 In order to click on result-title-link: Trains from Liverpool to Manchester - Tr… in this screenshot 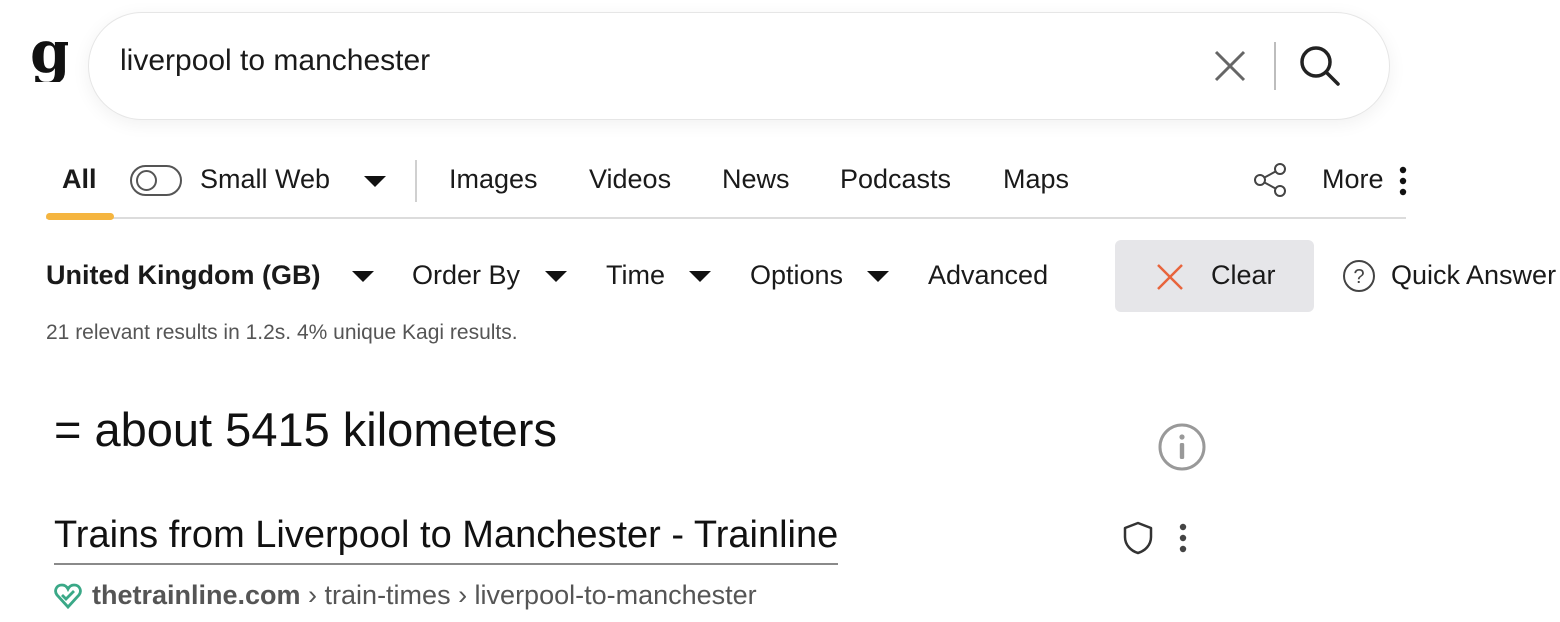, I will do `click(446, 539)`.